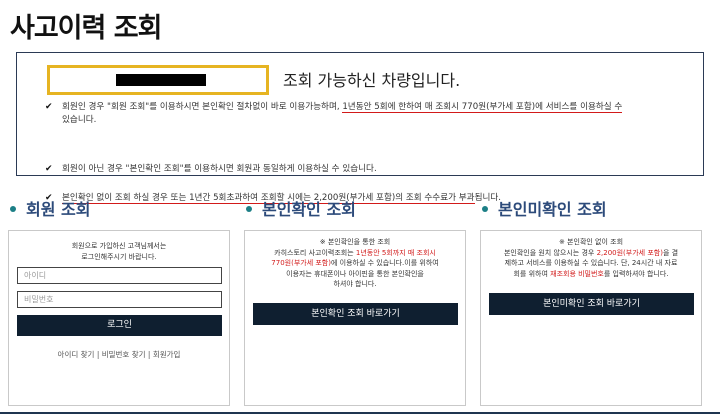  I want to click on page-title: 사고이력 조회, so click(86, 28).